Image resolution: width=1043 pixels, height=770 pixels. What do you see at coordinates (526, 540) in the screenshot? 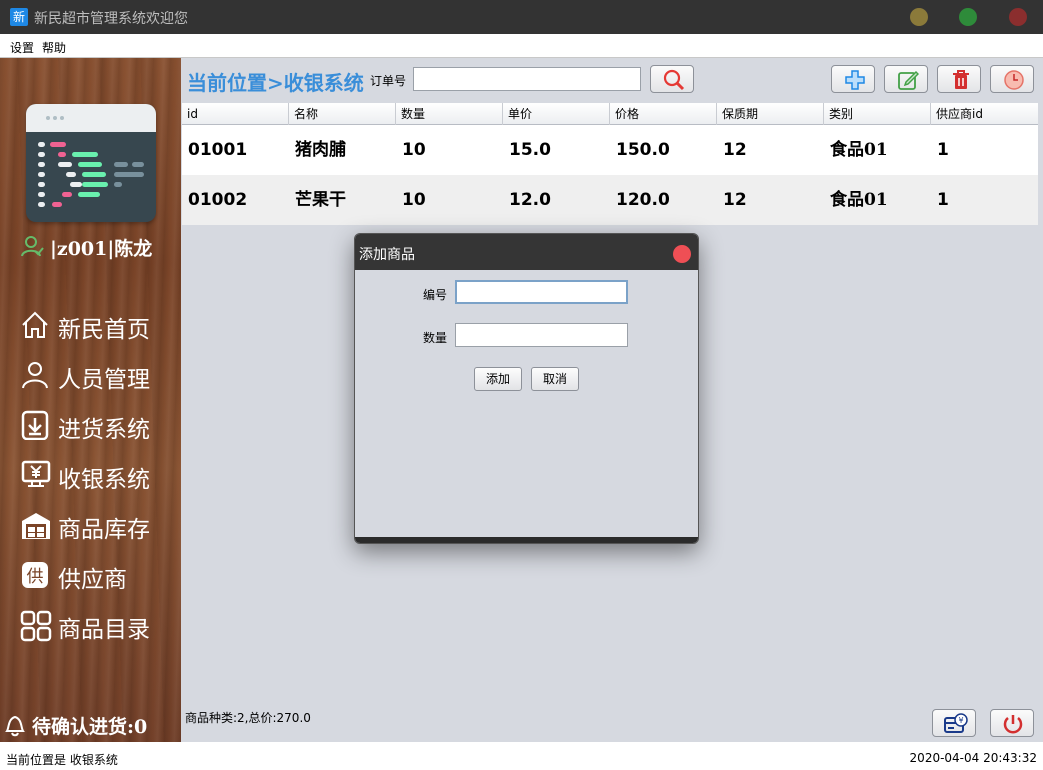
I see `dialog-footer` at bounding box center [526, 540].